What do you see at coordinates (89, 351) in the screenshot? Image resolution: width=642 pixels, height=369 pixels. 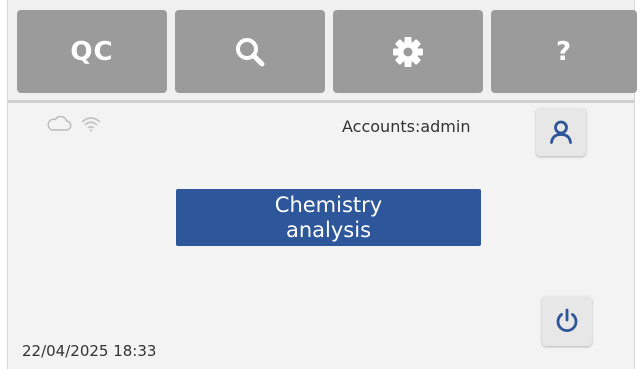 I see `date-time-display: 22/04/2025 18:33` at bounding box center [89, 351].